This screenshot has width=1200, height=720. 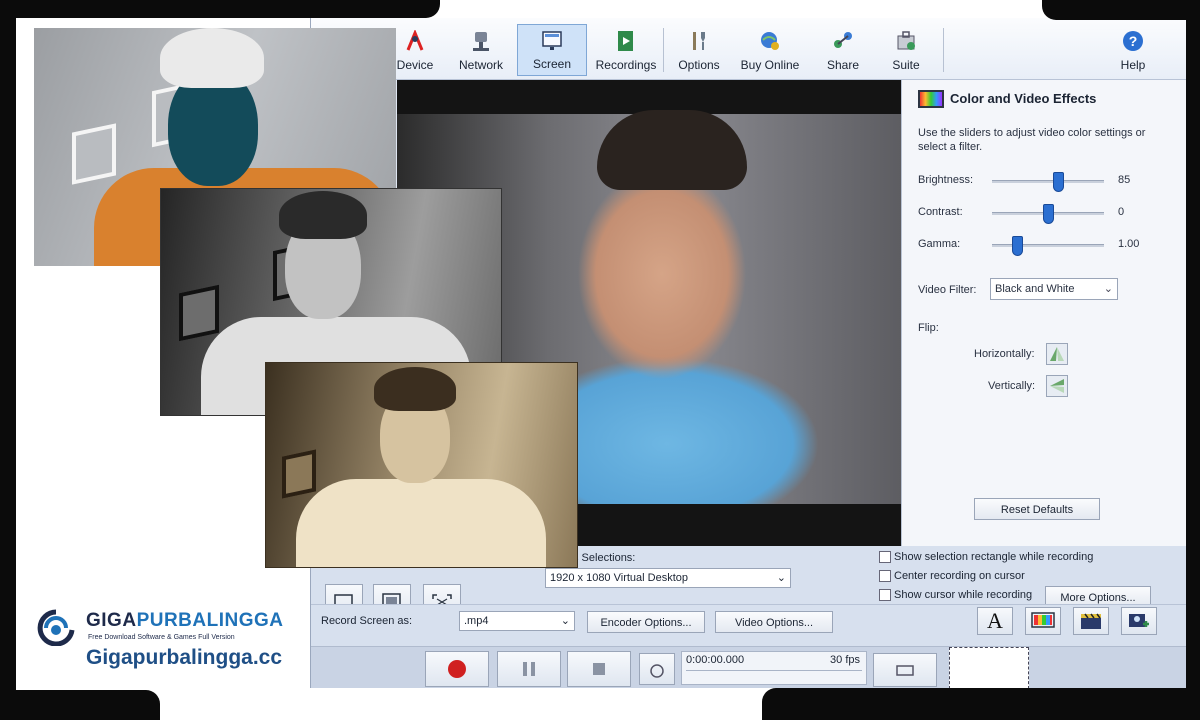 What do you see at coordinates (947, 290) in the screenshot?
I see `video-filter-label: Video Filter:` at bounding box center [947, 290].